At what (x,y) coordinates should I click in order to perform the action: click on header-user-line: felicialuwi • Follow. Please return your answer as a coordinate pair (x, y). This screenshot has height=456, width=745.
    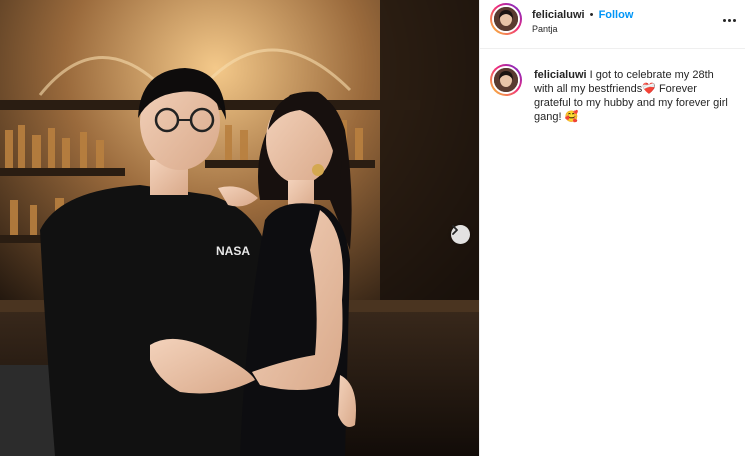
    Looking at the image, I should click on (582, 15).